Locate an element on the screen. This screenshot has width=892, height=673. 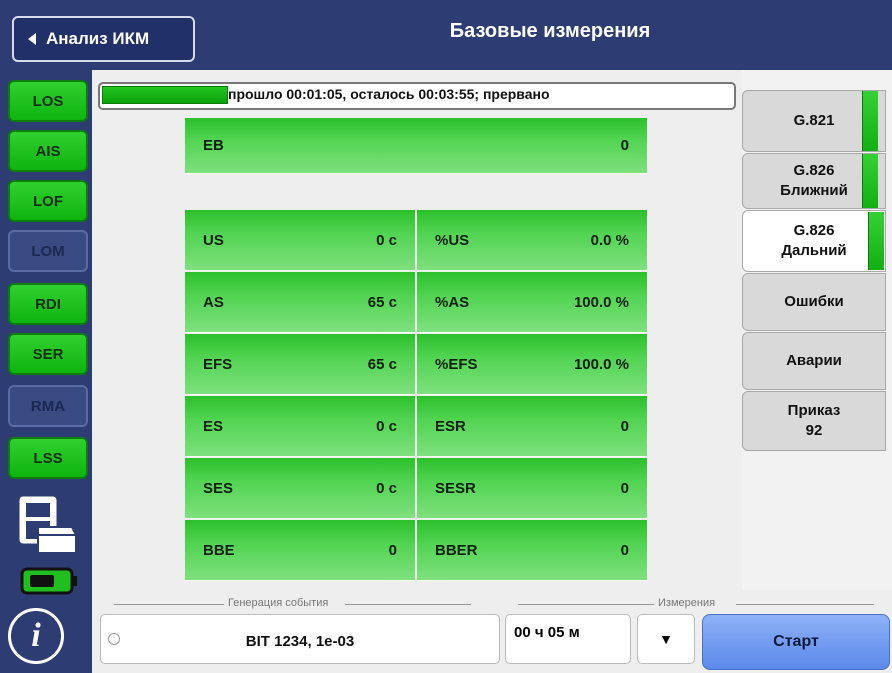
info-glyph: i is located at coordinates (36, 635).